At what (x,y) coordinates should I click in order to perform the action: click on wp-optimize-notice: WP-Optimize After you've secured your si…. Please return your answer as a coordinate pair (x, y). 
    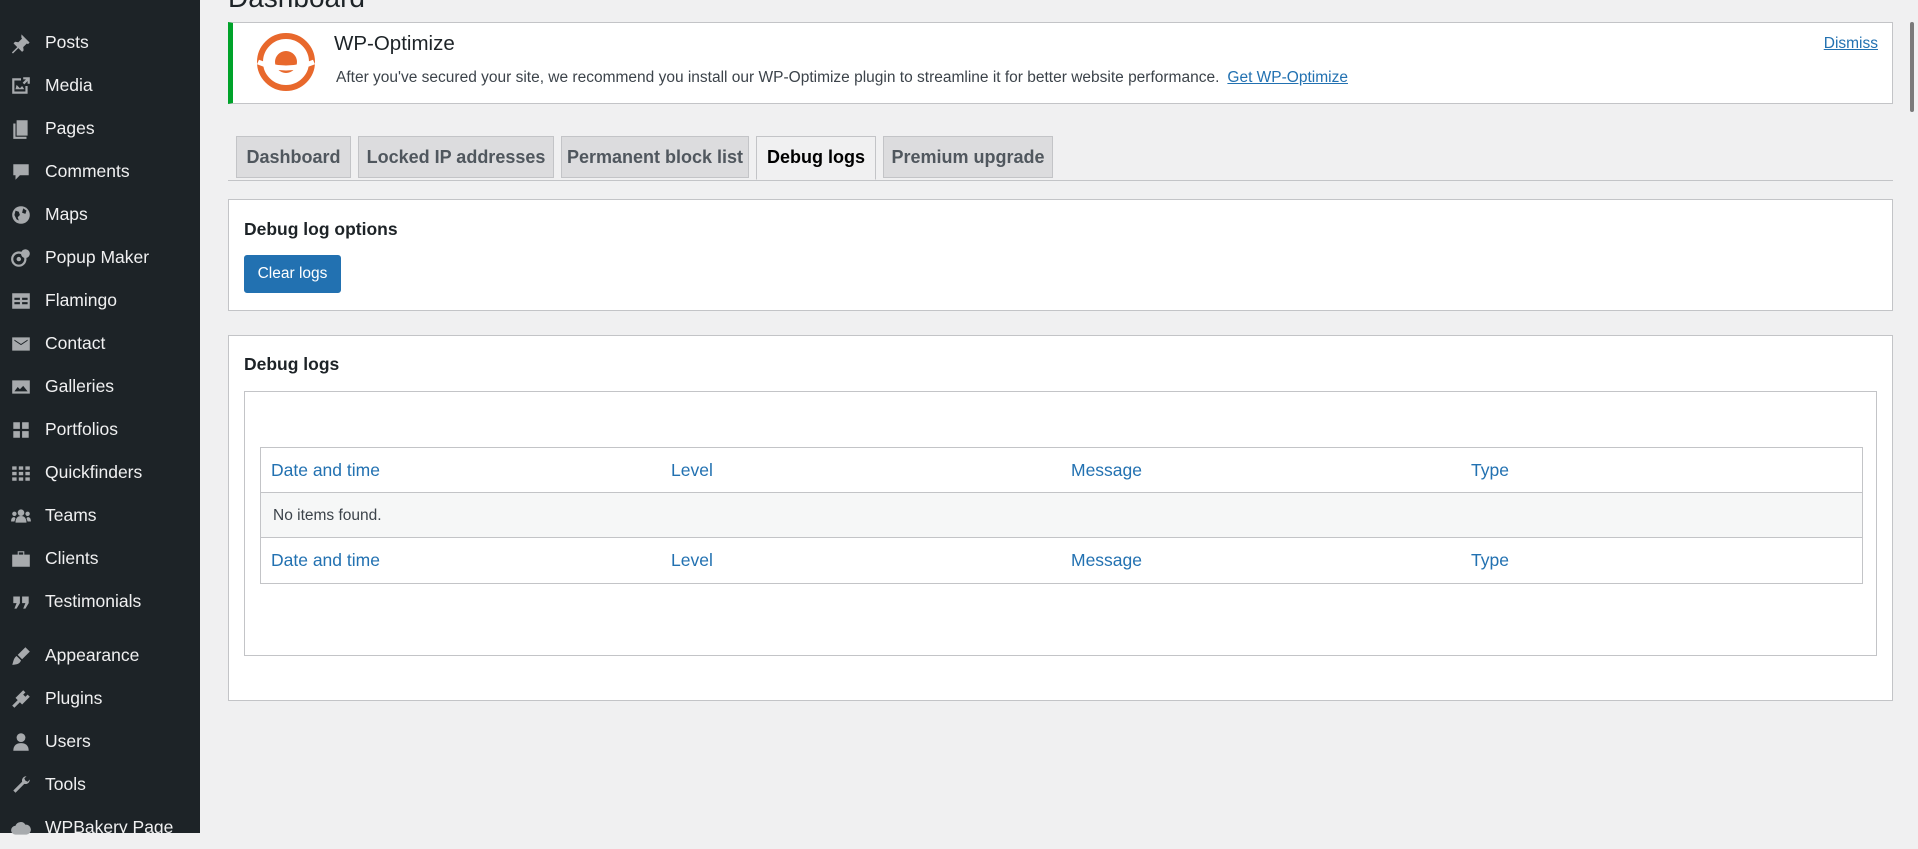
    Looking at the image, I should click on (1060, 63).